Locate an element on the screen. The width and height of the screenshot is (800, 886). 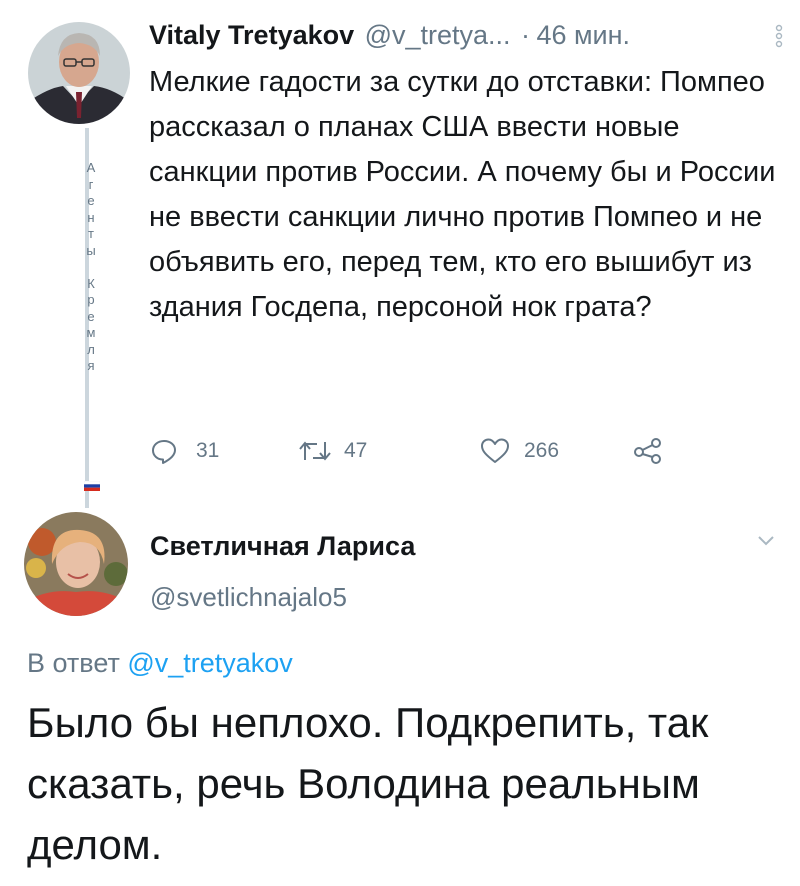
watermark-letter: я is located at coordinates (91, 365).